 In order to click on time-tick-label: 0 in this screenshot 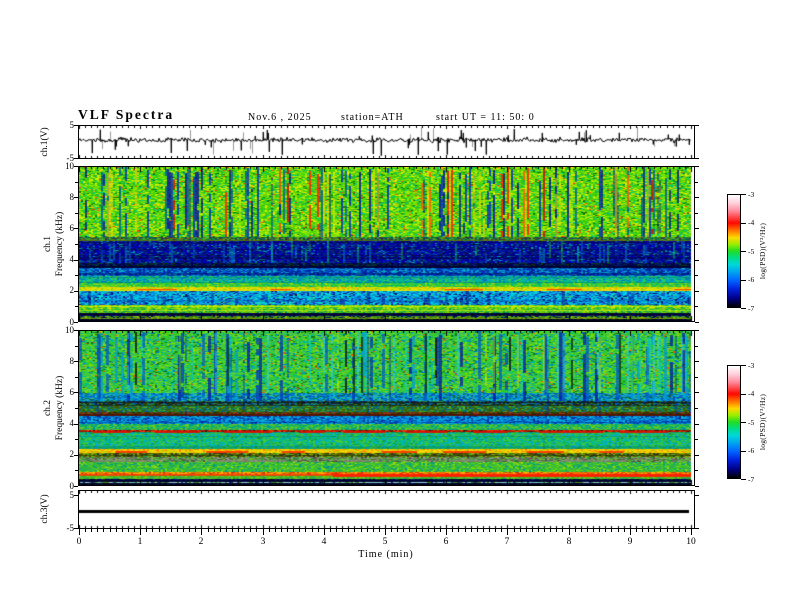, I will do `click(79, 542)`.